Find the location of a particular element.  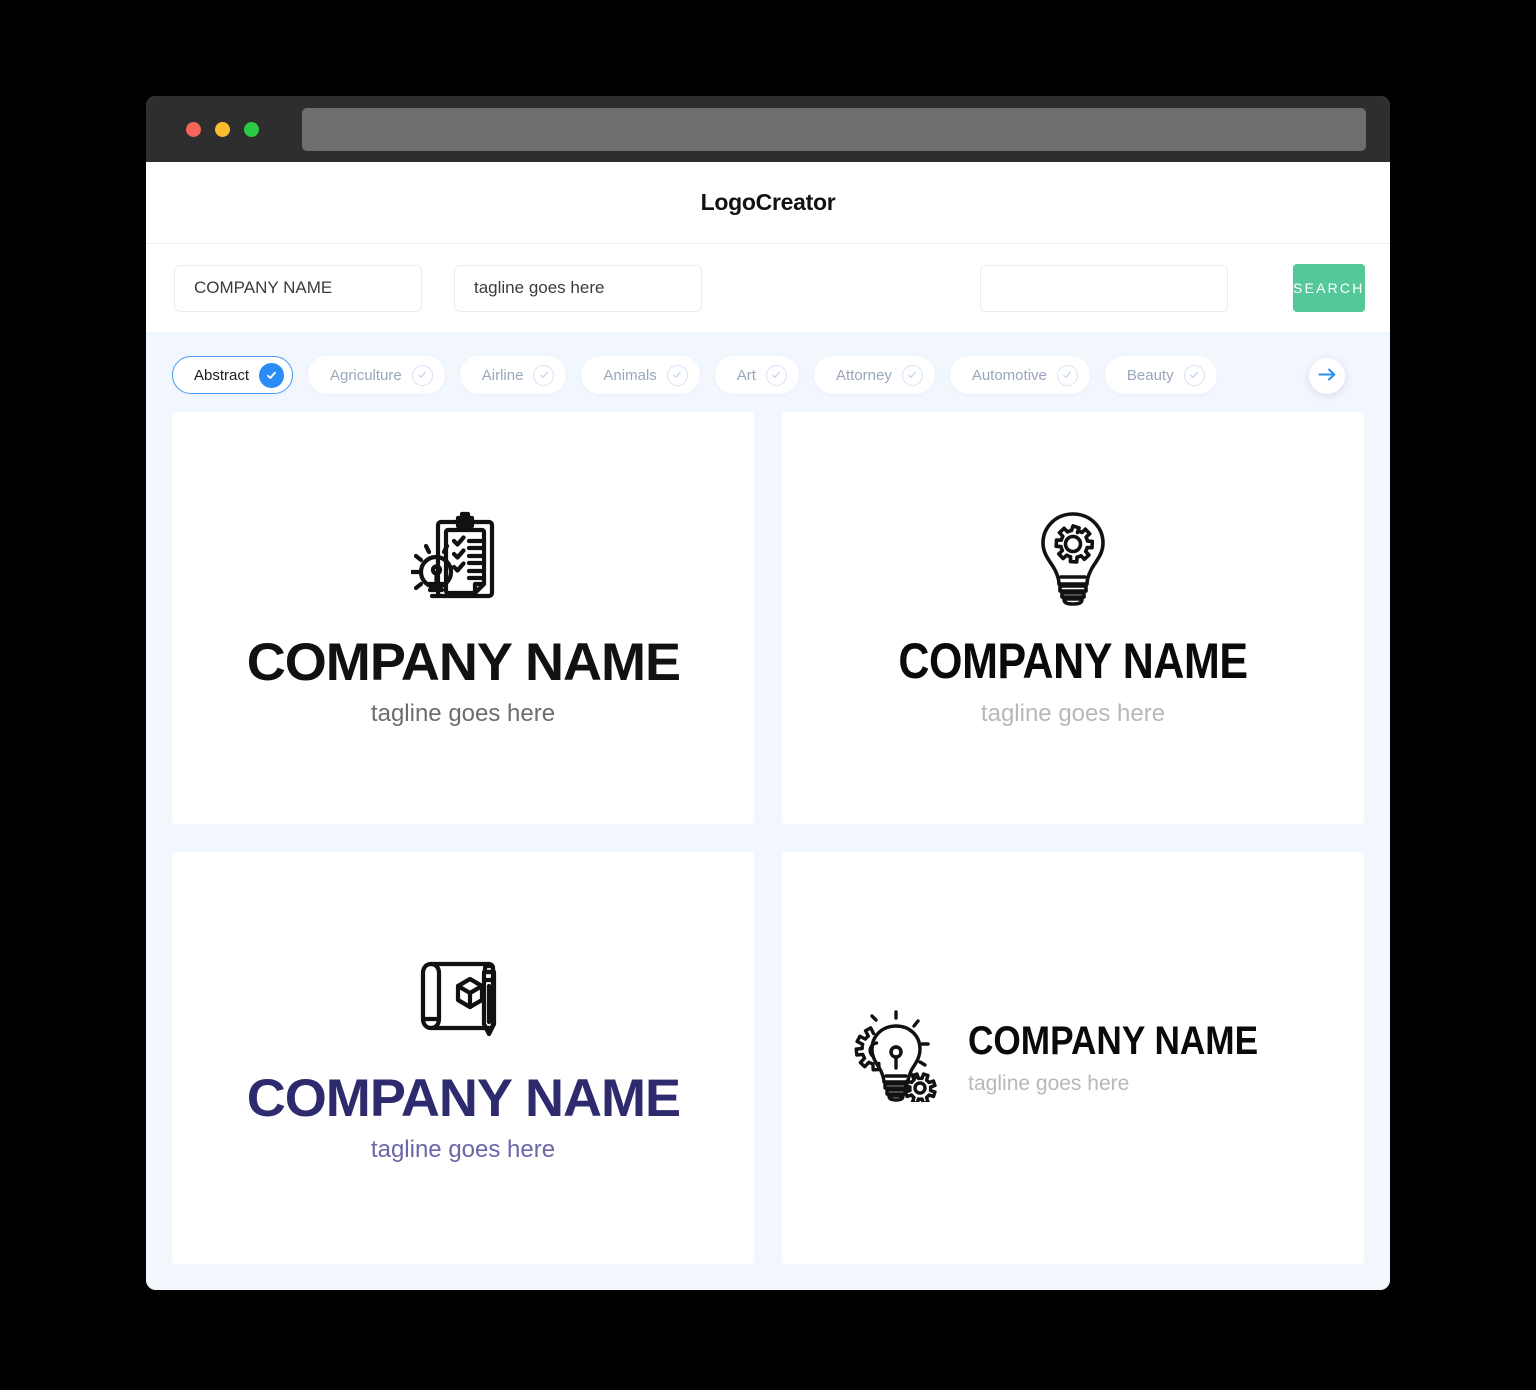

category-chip-label: Agriculture is located at coordinates (366, 375).